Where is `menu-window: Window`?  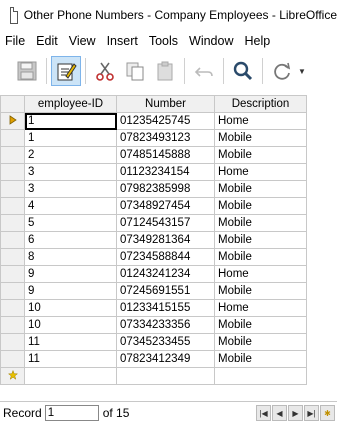
menu-window: Window is located at coordinates (211, 41).